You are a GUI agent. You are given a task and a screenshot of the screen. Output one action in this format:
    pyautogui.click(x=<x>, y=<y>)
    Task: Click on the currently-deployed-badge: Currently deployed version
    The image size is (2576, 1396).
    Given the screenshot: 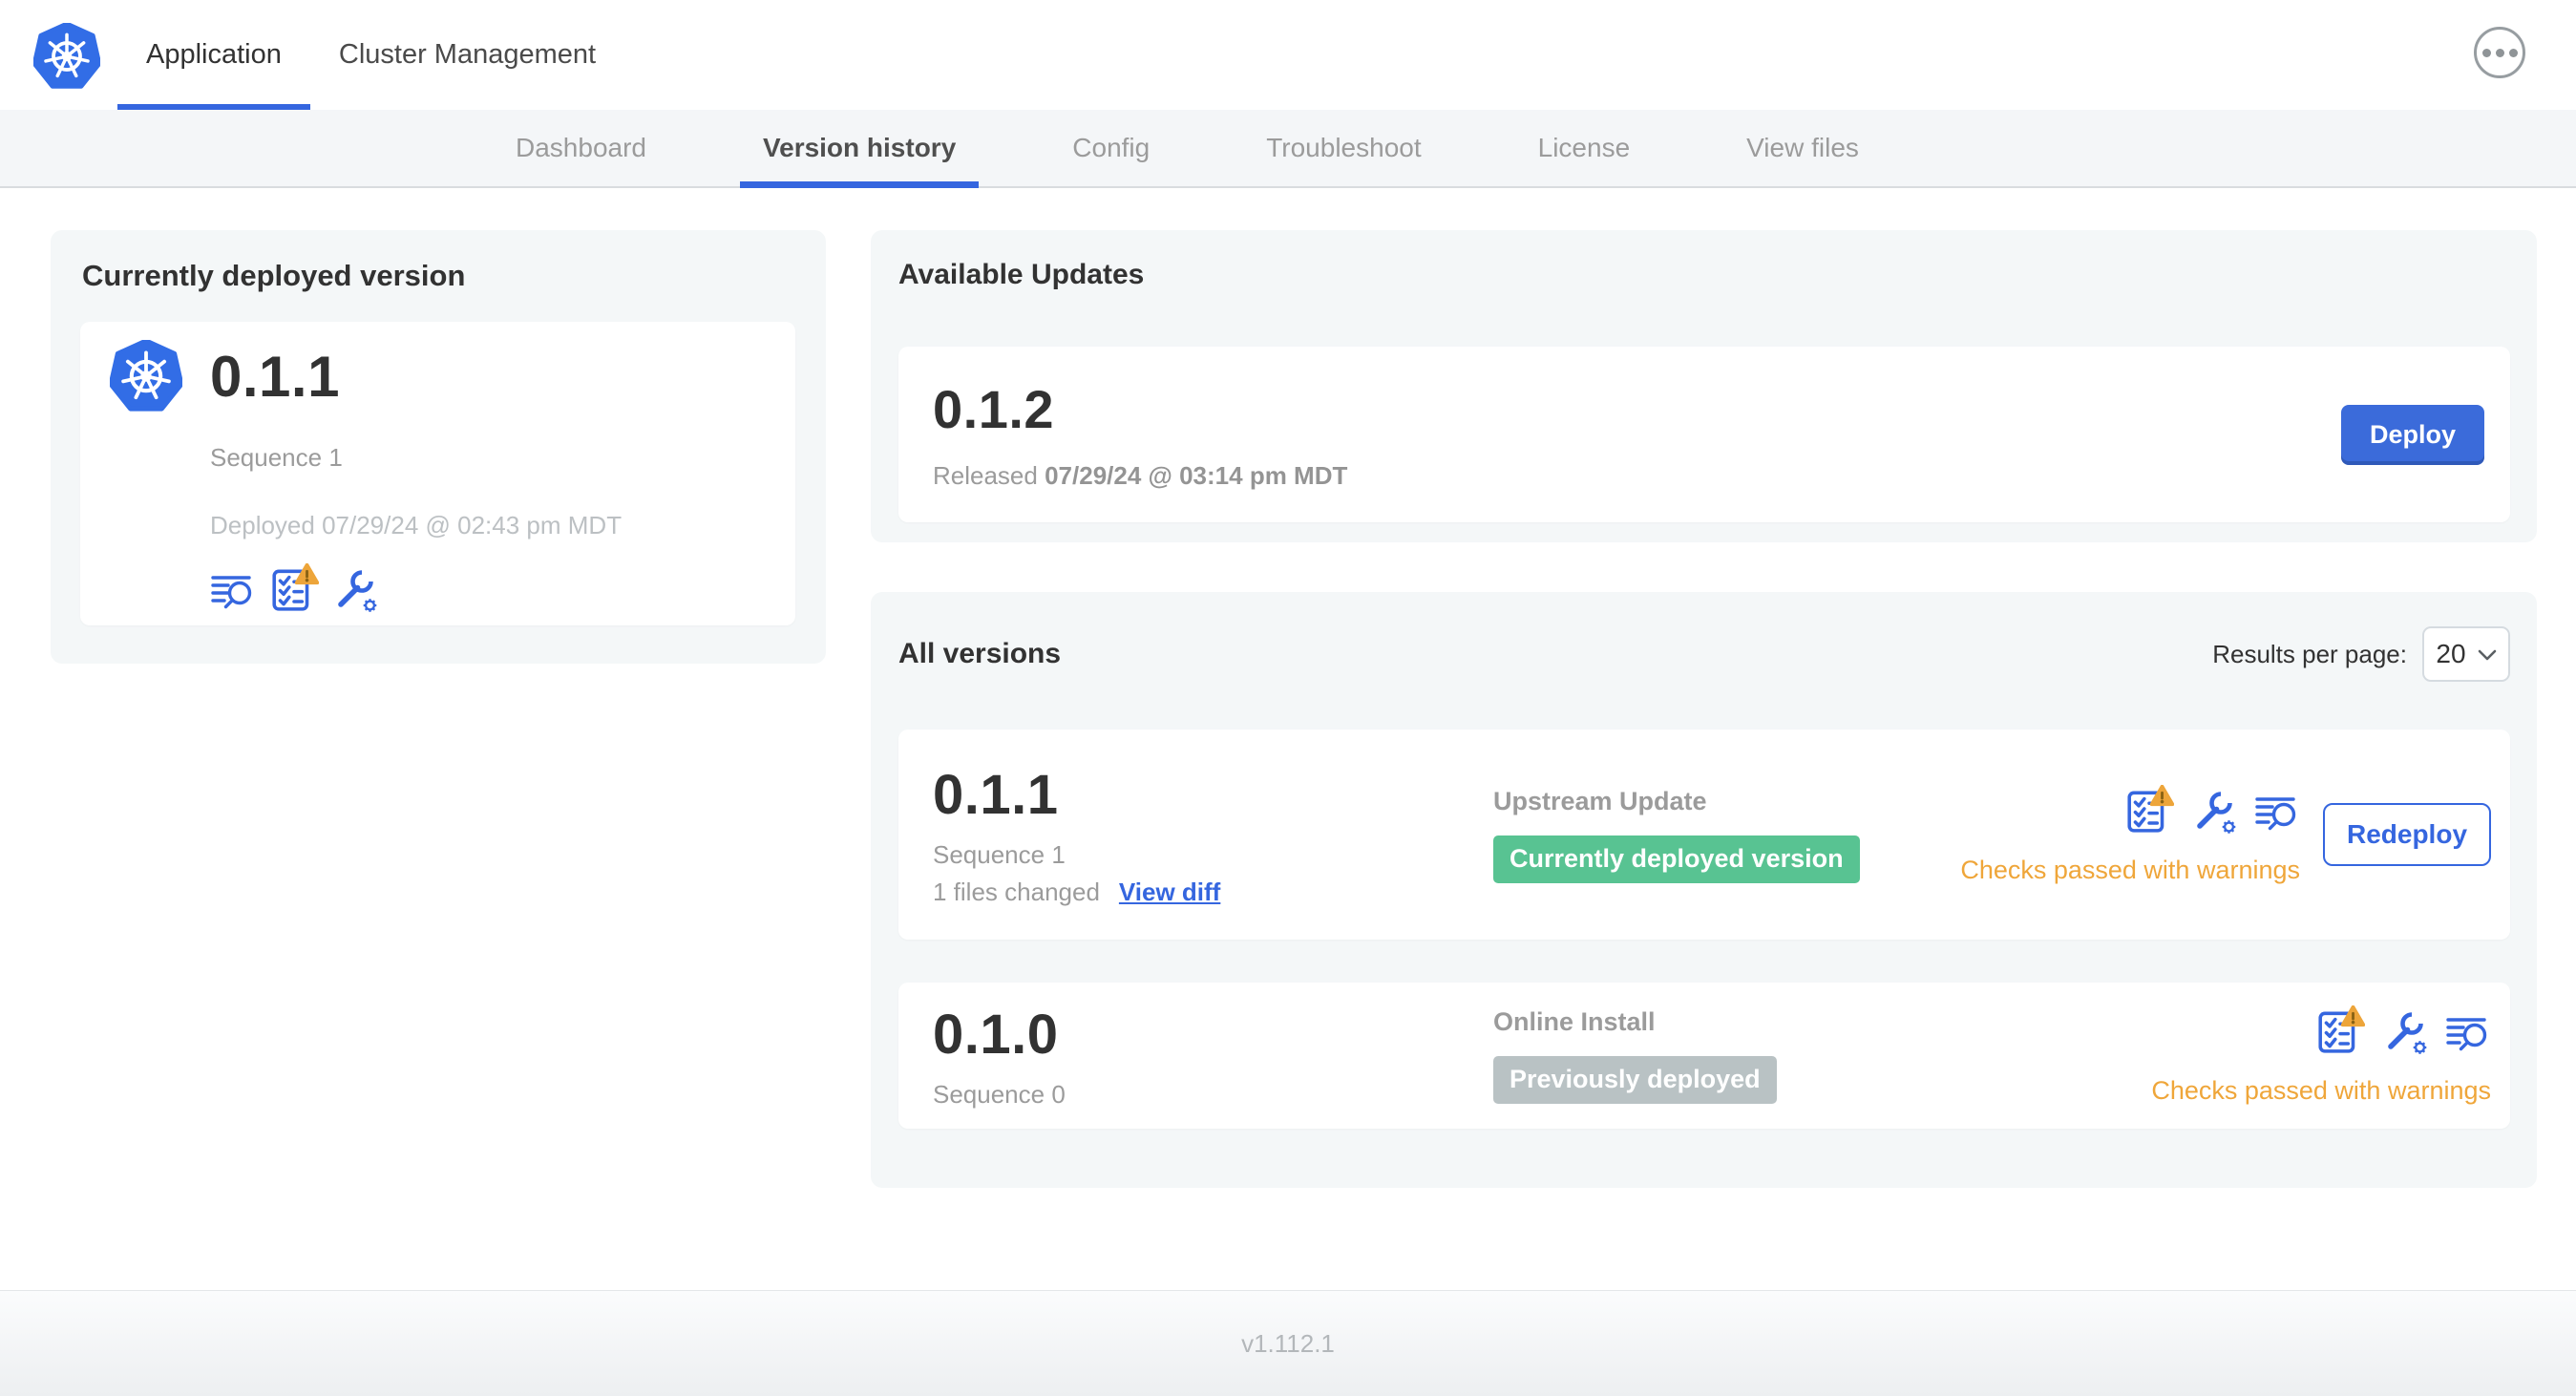 What is the action you would take?
    pyautogui.click(x=1676, y=859)
    